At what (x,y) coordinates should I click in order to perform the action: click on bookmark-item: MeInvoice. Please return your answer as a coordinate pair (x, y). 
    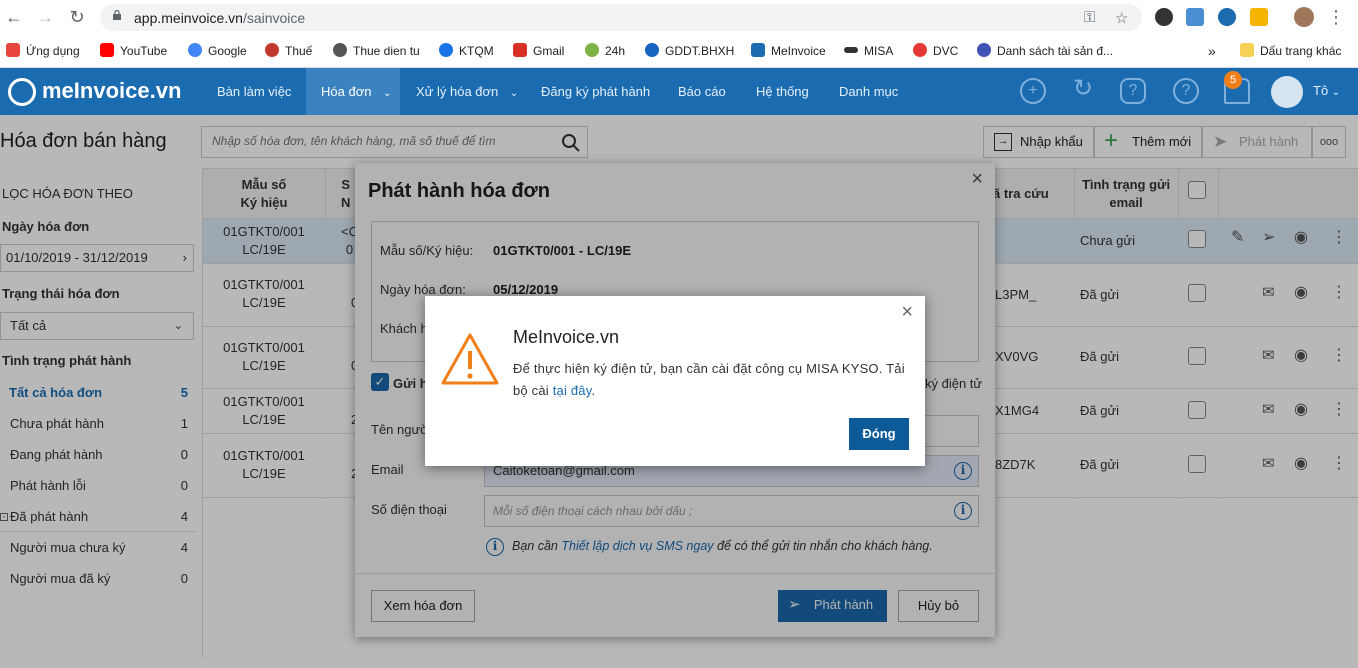
    Looking at the image, I should click on (788, 51).